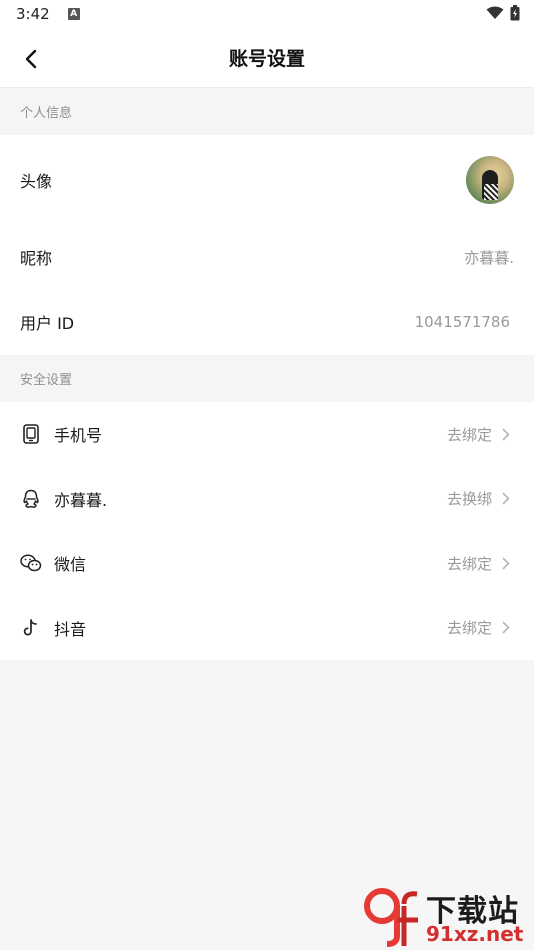  What do you see at coordinates (267, 14) in the screenshot?
I see `status-bar: 3:42 A` at bounding box center [267, 14].